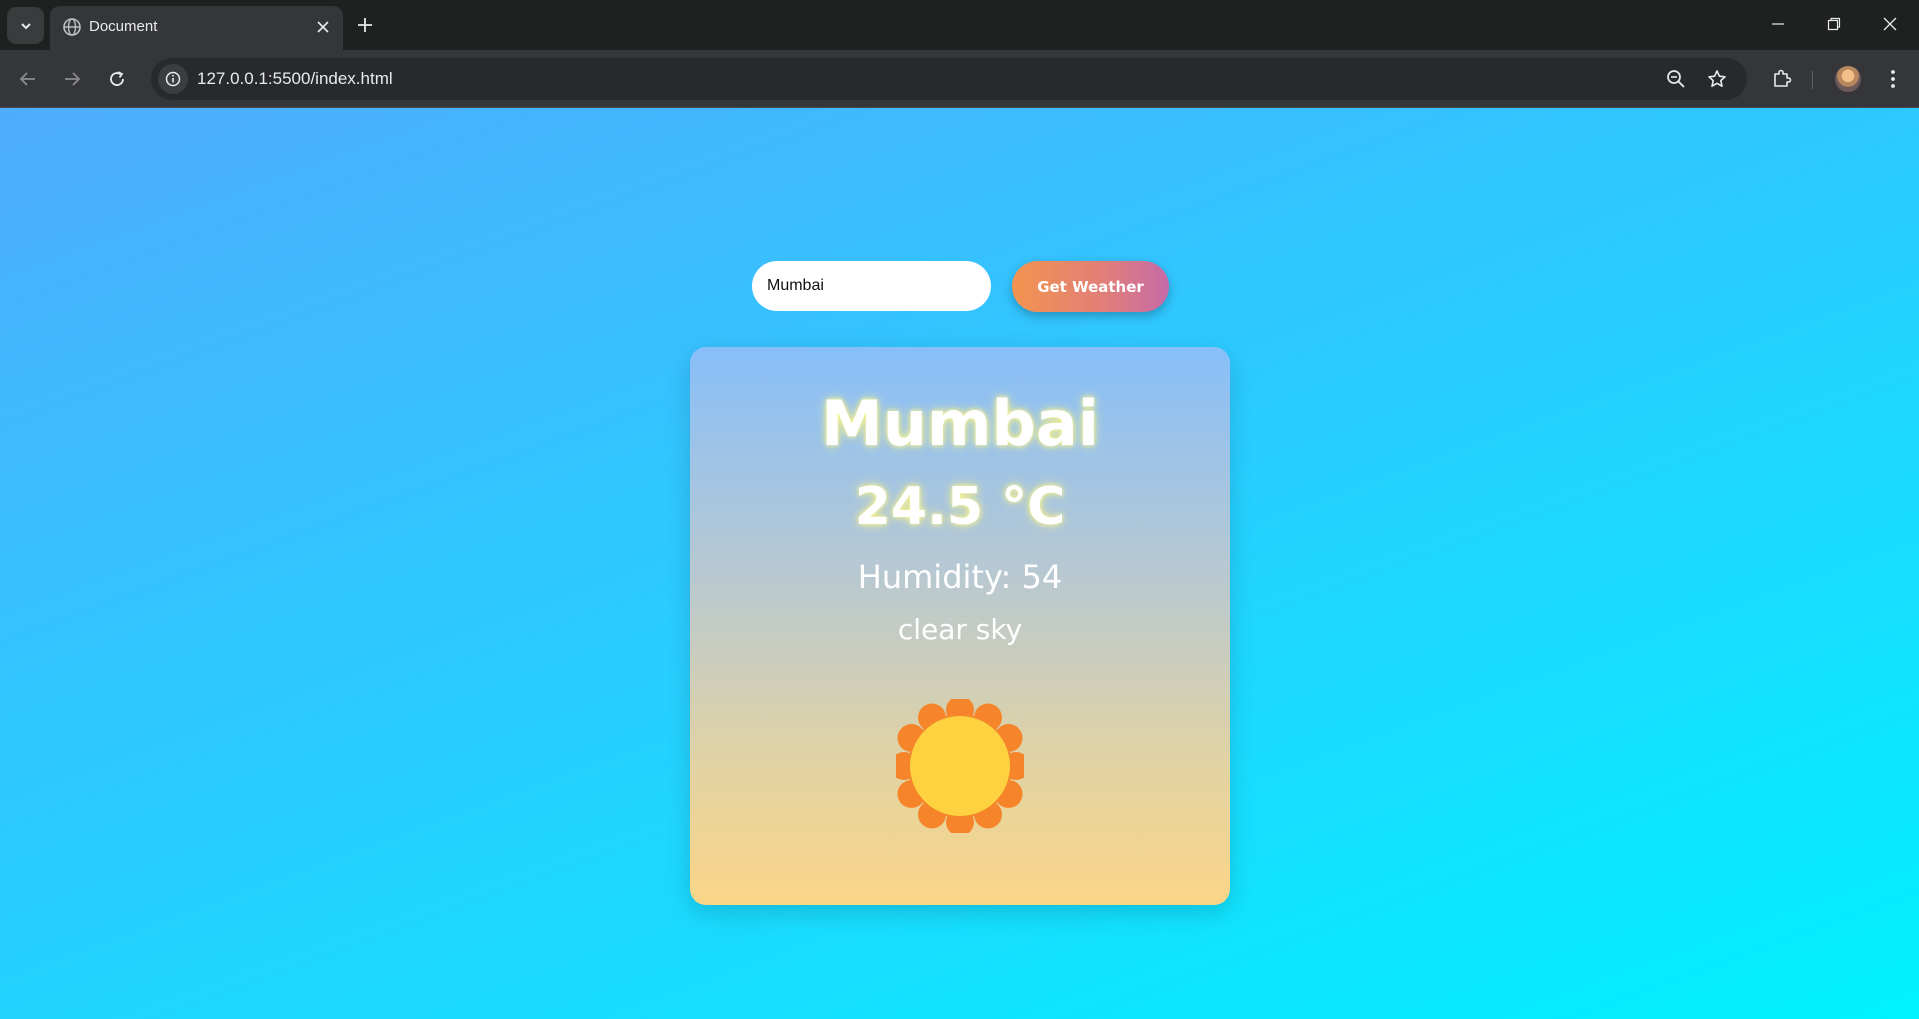  I want to click on reload-button, so click(117, 79).